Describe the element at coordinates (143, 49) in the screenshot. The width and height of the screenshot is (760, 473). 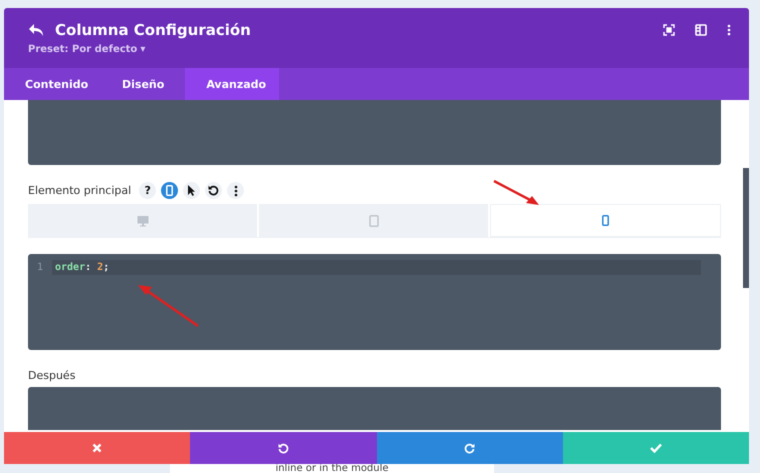
I see `caret-icon: ▾` at that location.